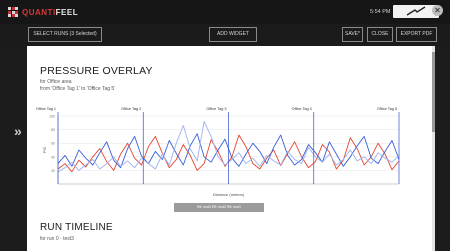 The image size is (450, 251). What do you see at coordinates (76, 227) in the screenshot?
I see `run-timeline-title: RUN TIMELINE` at bounding box center [76, 227].